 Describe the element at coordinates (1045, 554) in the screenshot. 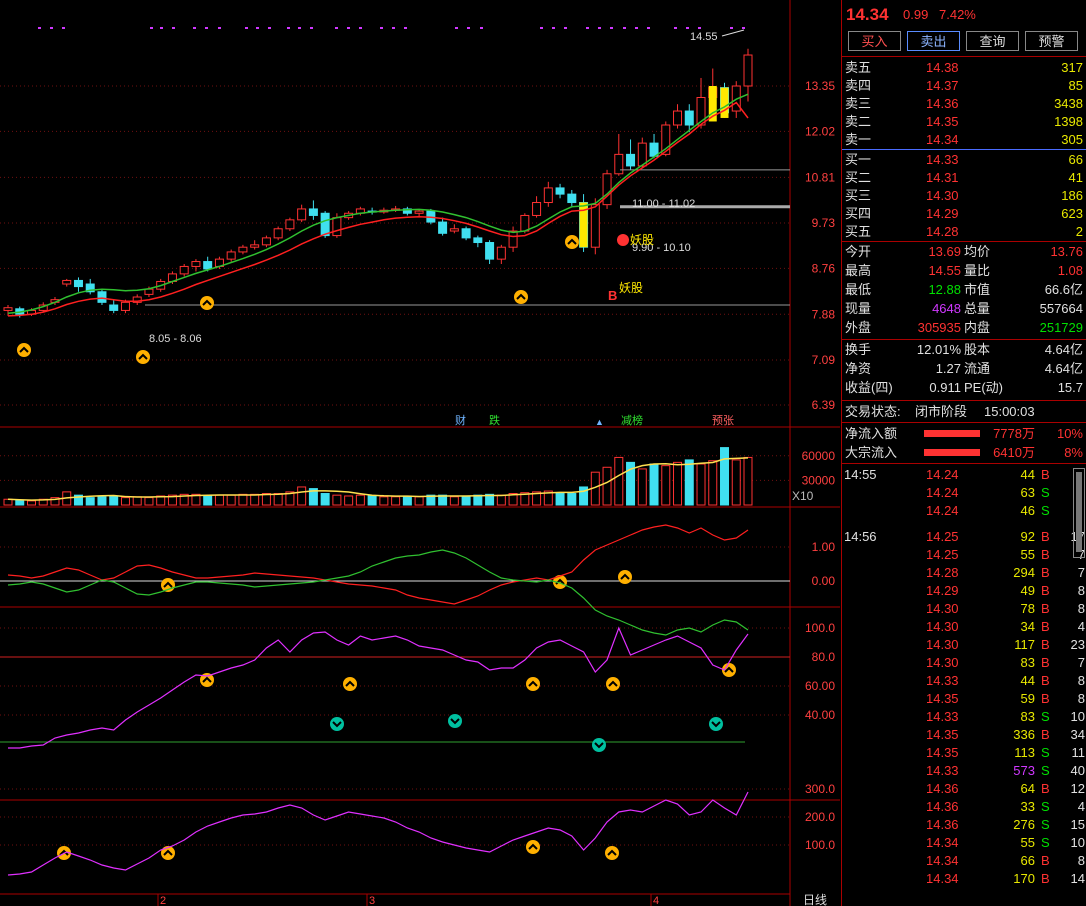

I see `tick-side: B` at that location.